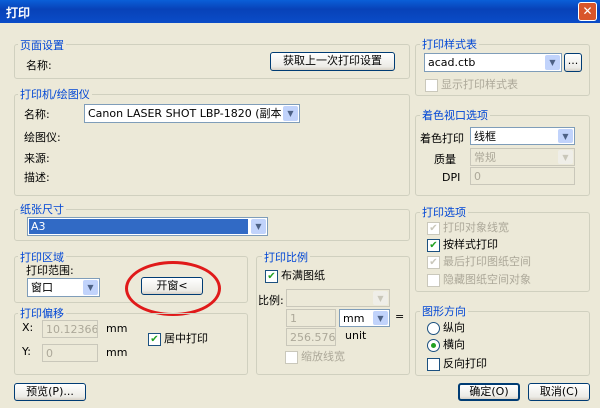 This screenshot has width=600, height=408. I want to click on center-plot-checkbox: ✔ 居中打印, so click(178, 338).